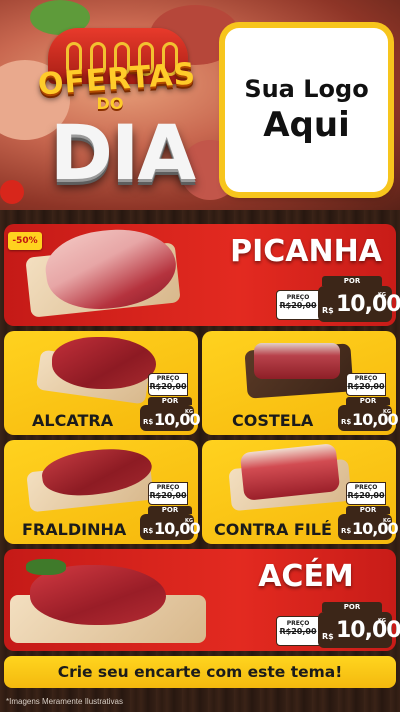  What do you see at coordinates (46, 567) in the screenshot?
I see `herb-sprig` at bounding box center [46, 567].